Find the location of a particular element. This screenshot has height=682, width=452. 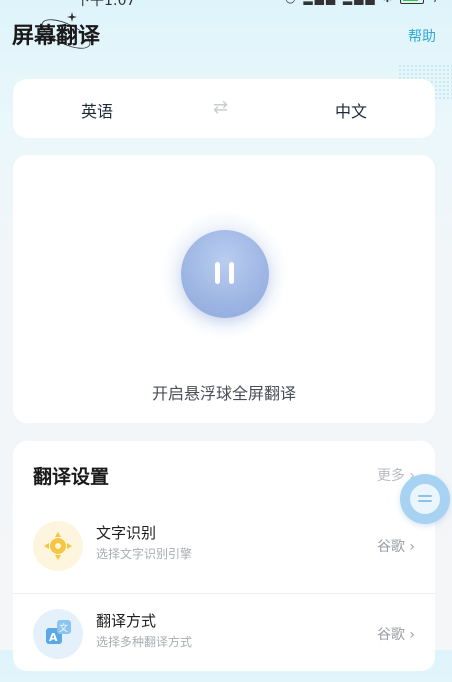

setting-subtitle: 选择文字识别引擎 is located at coordinates (144, 554).